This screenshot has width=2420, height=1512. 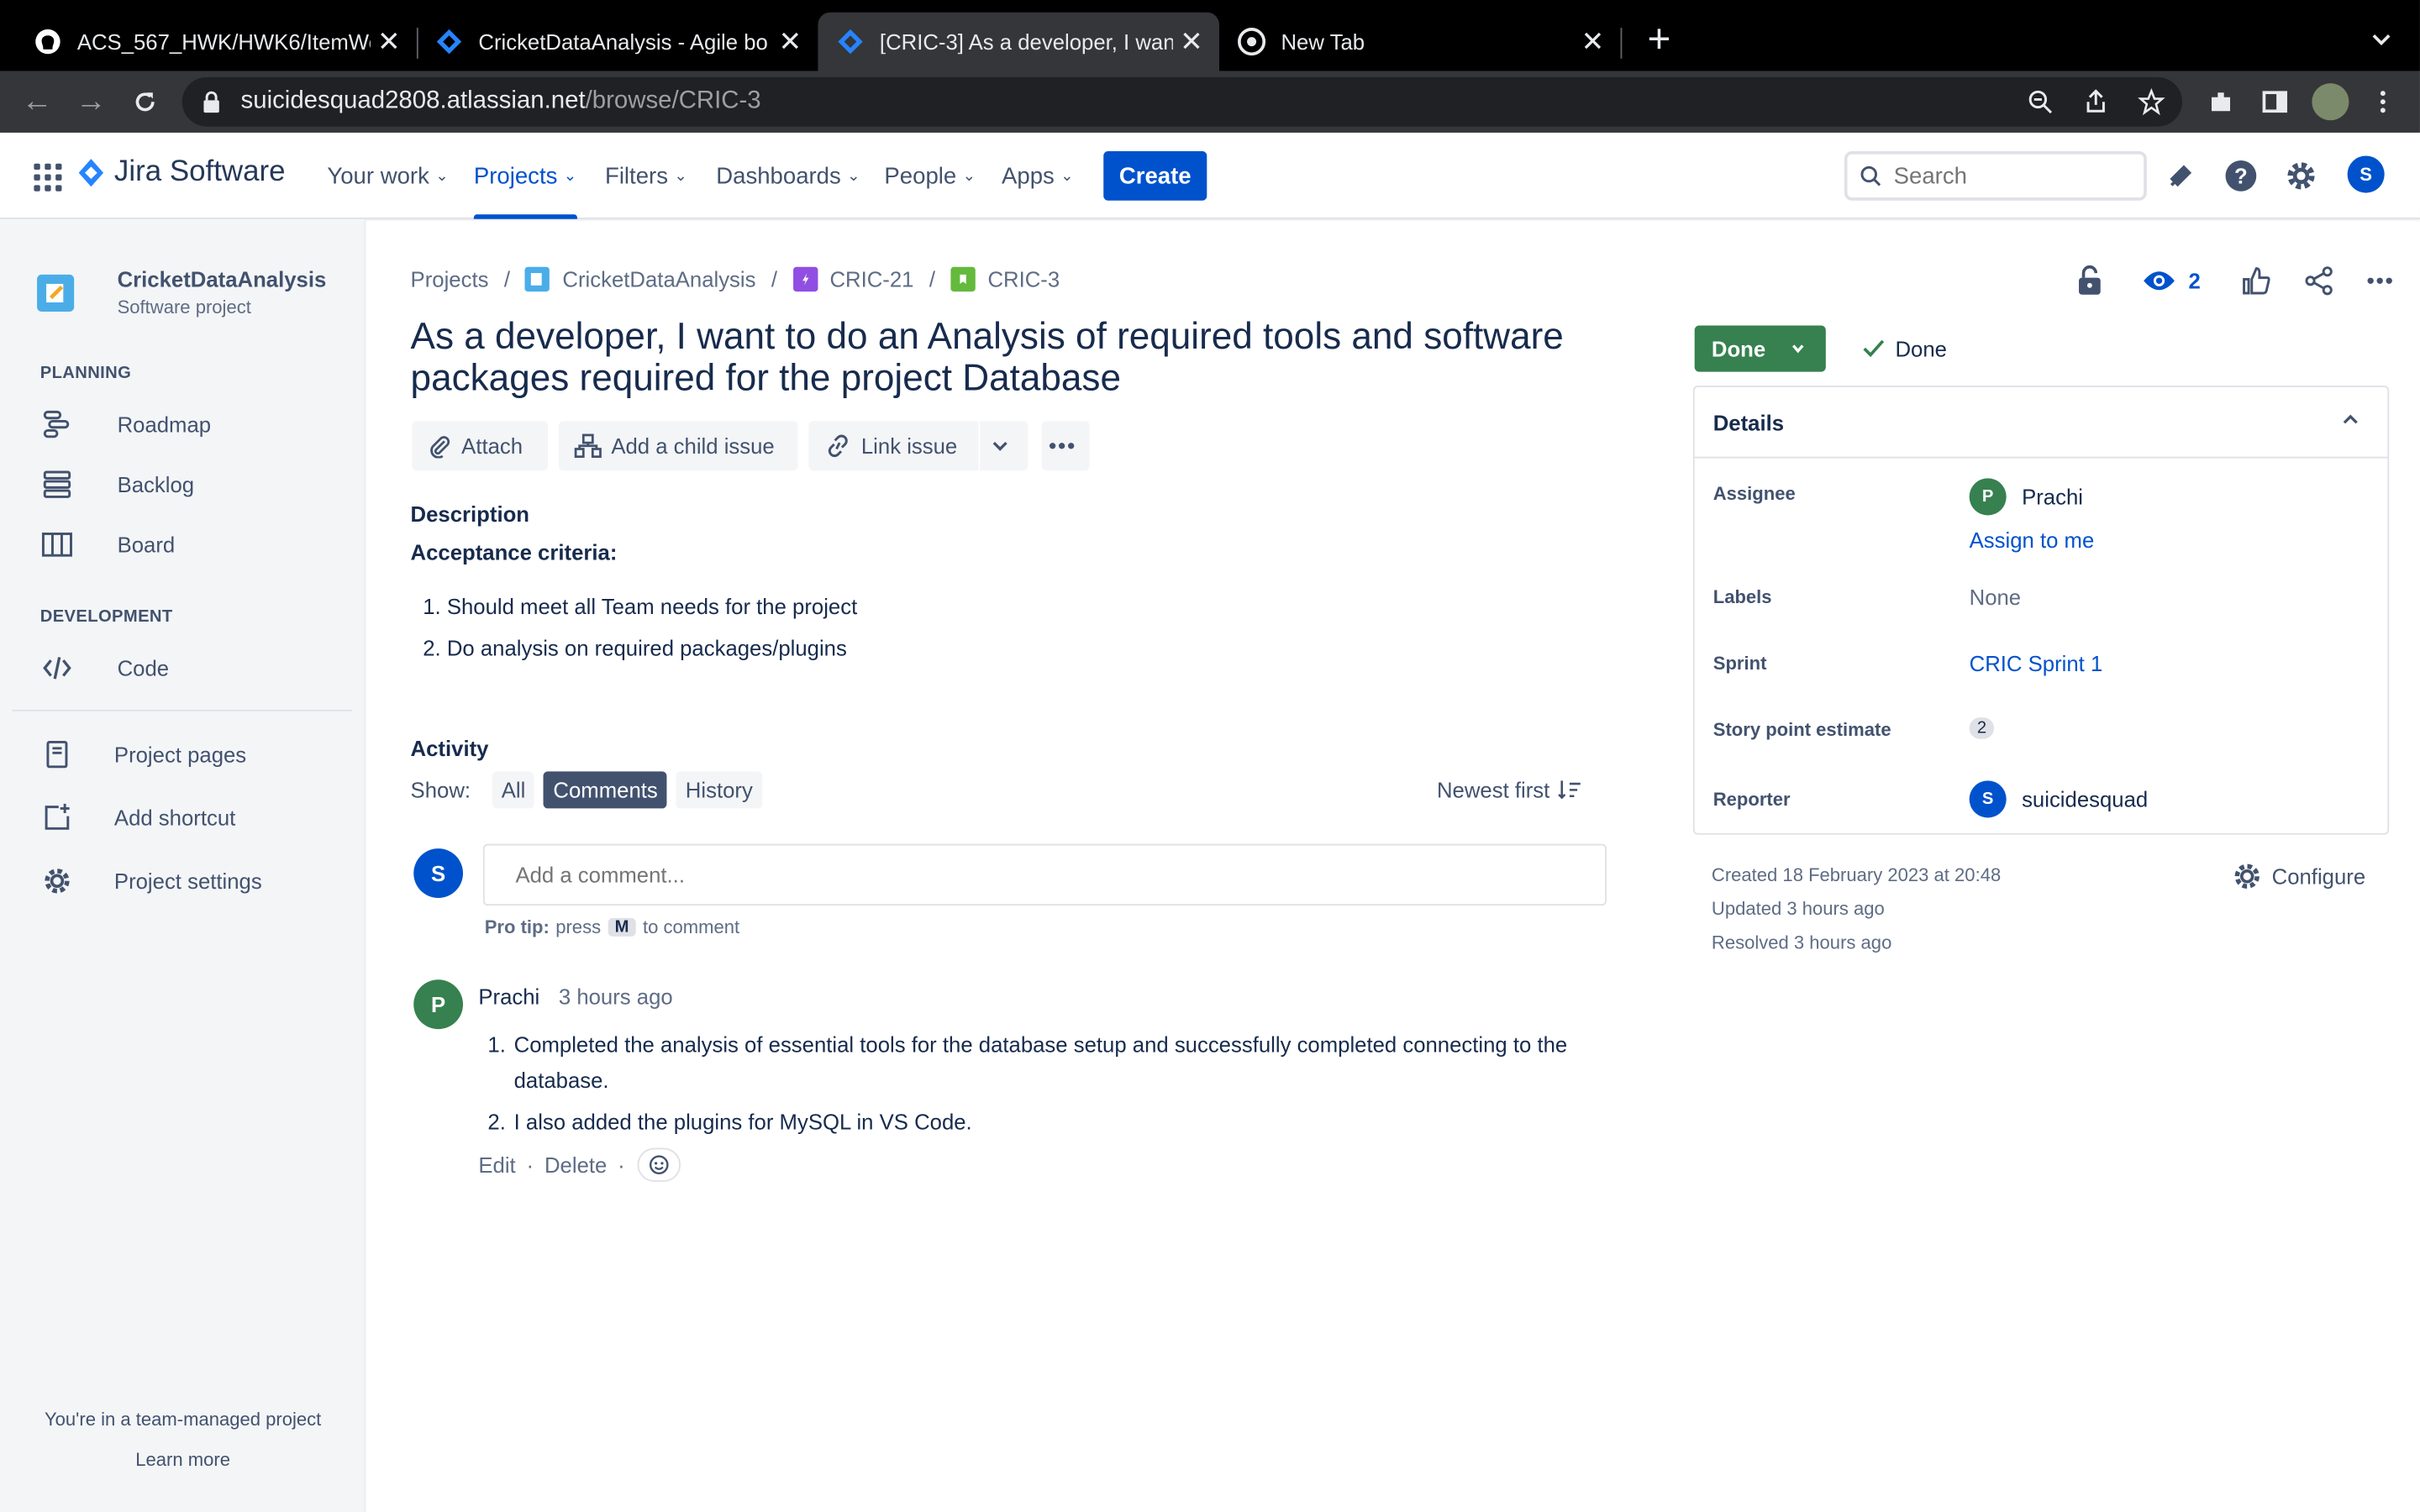 What do you see at coordinates (1038, 176) in the screenshot?
I see `nav-apps: Apps ⌄` at bounding box center [1038, 176].